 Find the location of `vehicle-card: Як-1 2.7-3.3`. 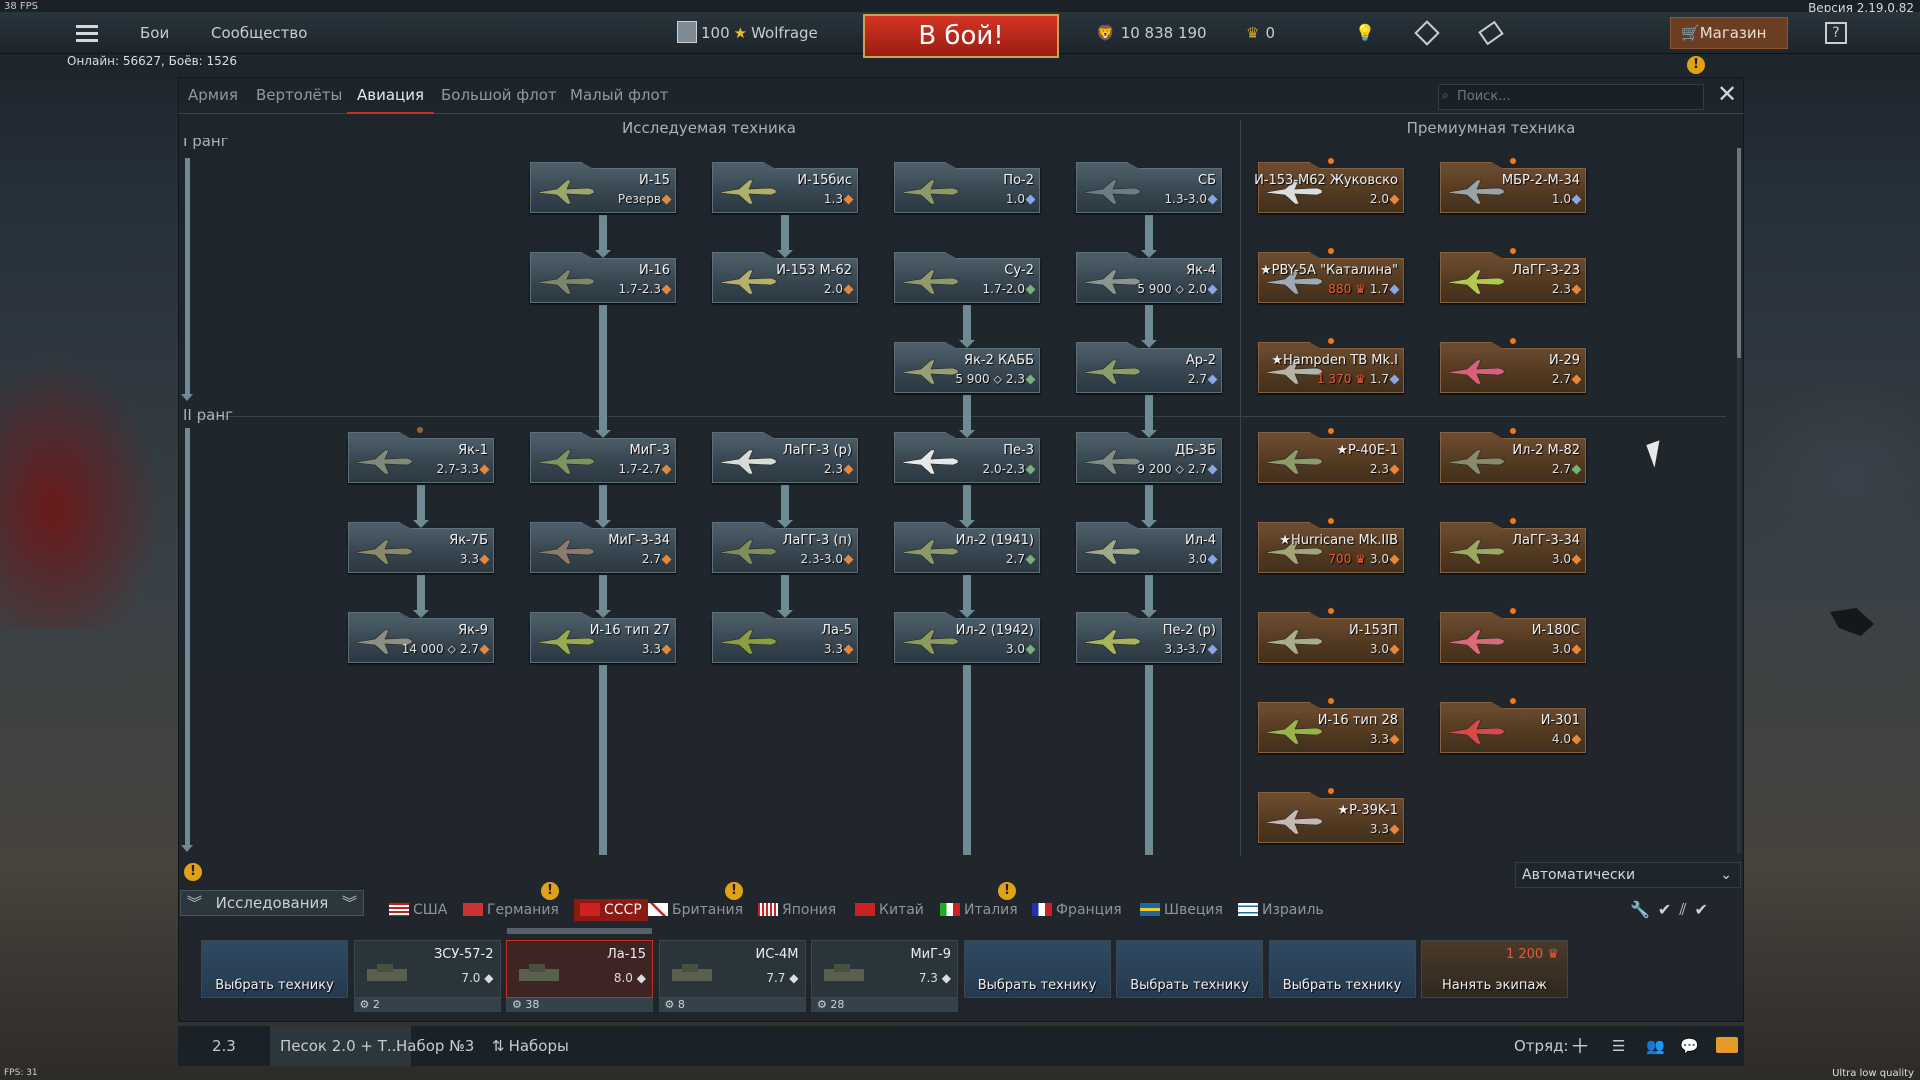

vehicle-card: Як-1 2.7-3.3 is located at coordinates (421, 457).